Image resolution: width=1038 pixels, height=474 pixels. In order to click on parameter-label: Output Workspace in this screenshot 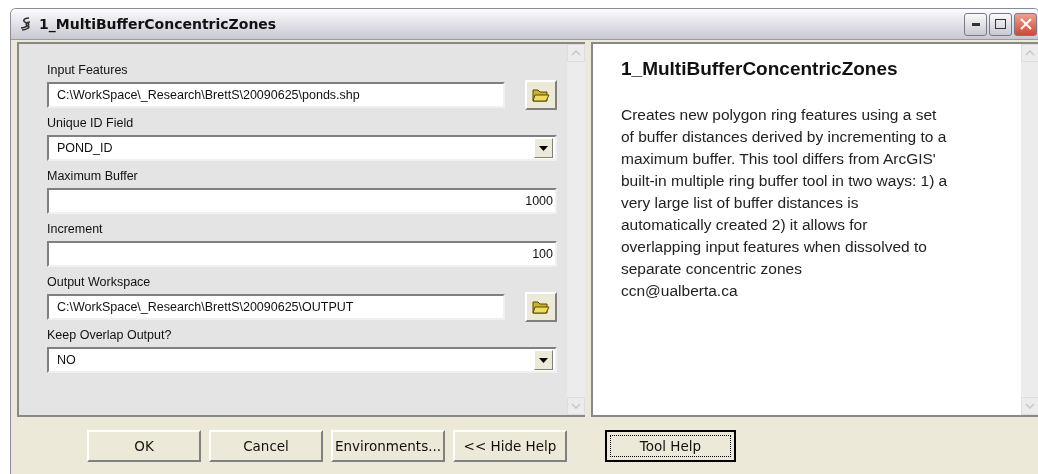, I will do `click(99, 282)`.